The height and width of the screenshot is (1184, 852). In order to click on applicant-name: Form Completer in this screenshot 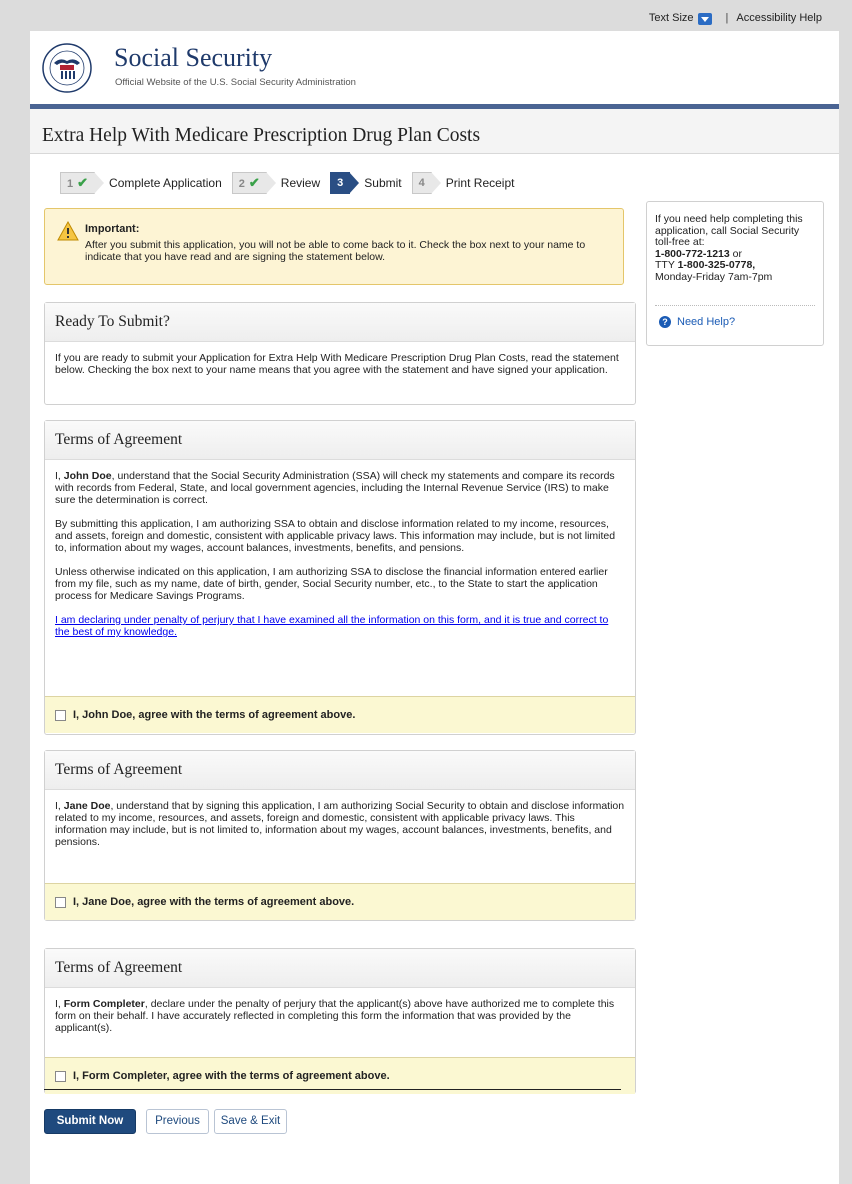, I will do `click(104, 1004)`.